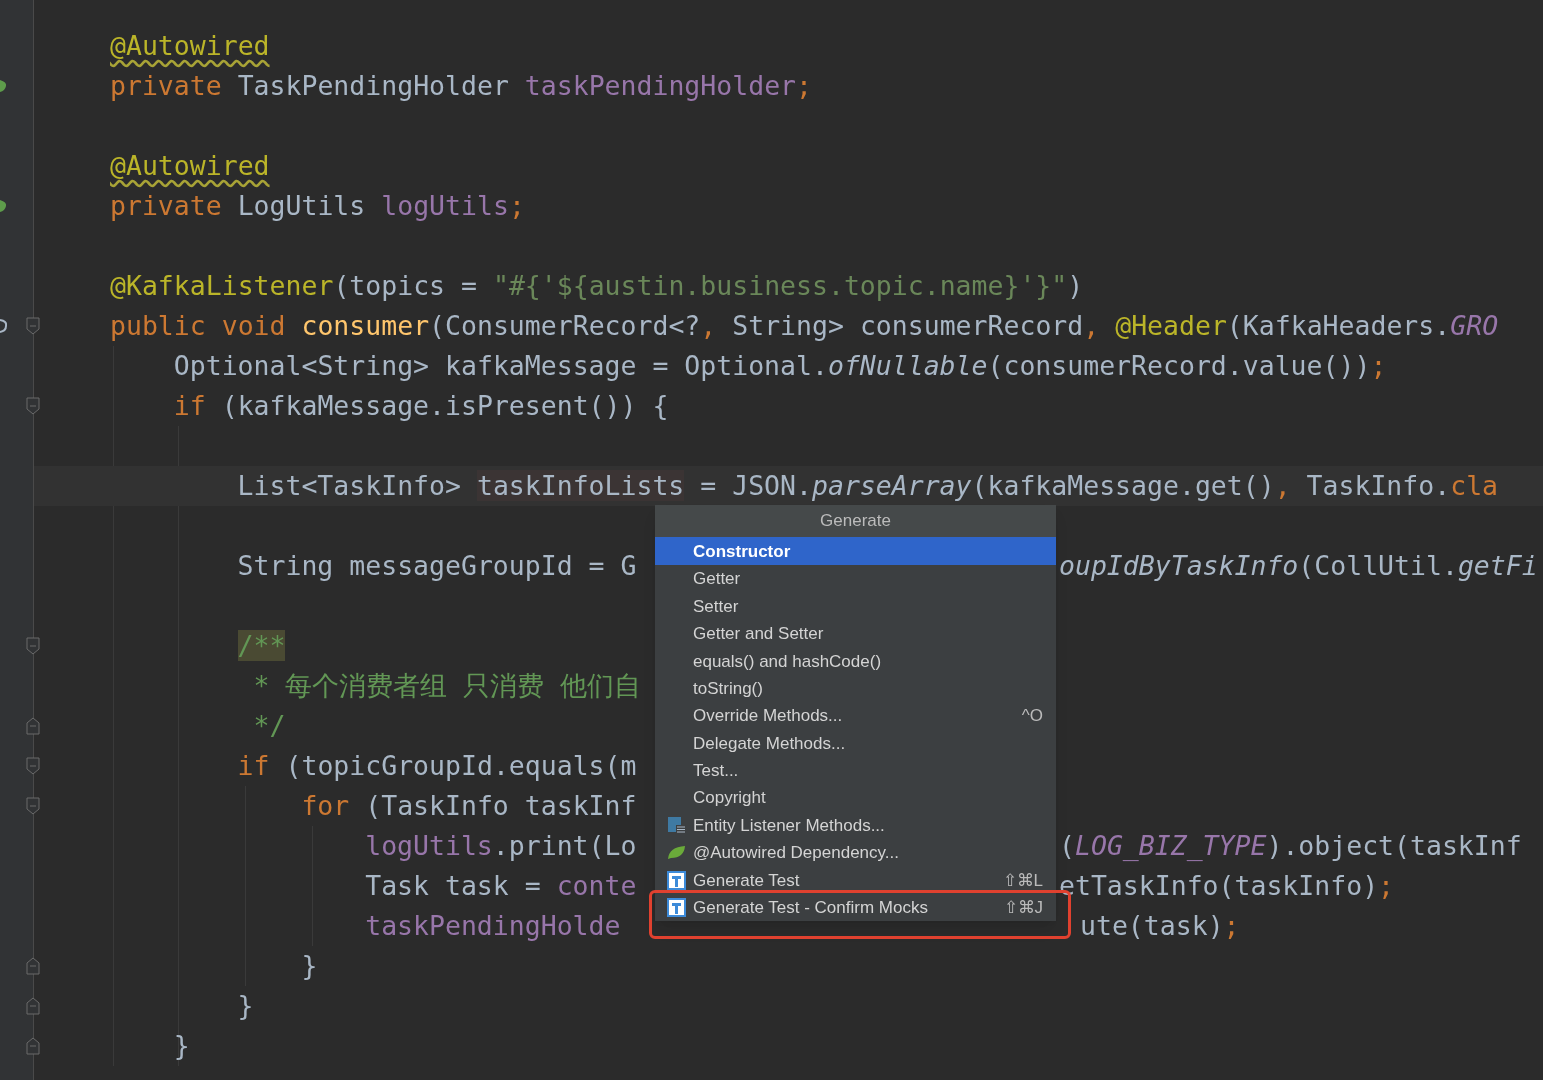 Image resolution: width=1543 pixels, height=1080 pixels. Describe the element at coordinates (1227, 886) in the screenshot. I see `code-line: etTaskInfo(taskInfo);` at that location.